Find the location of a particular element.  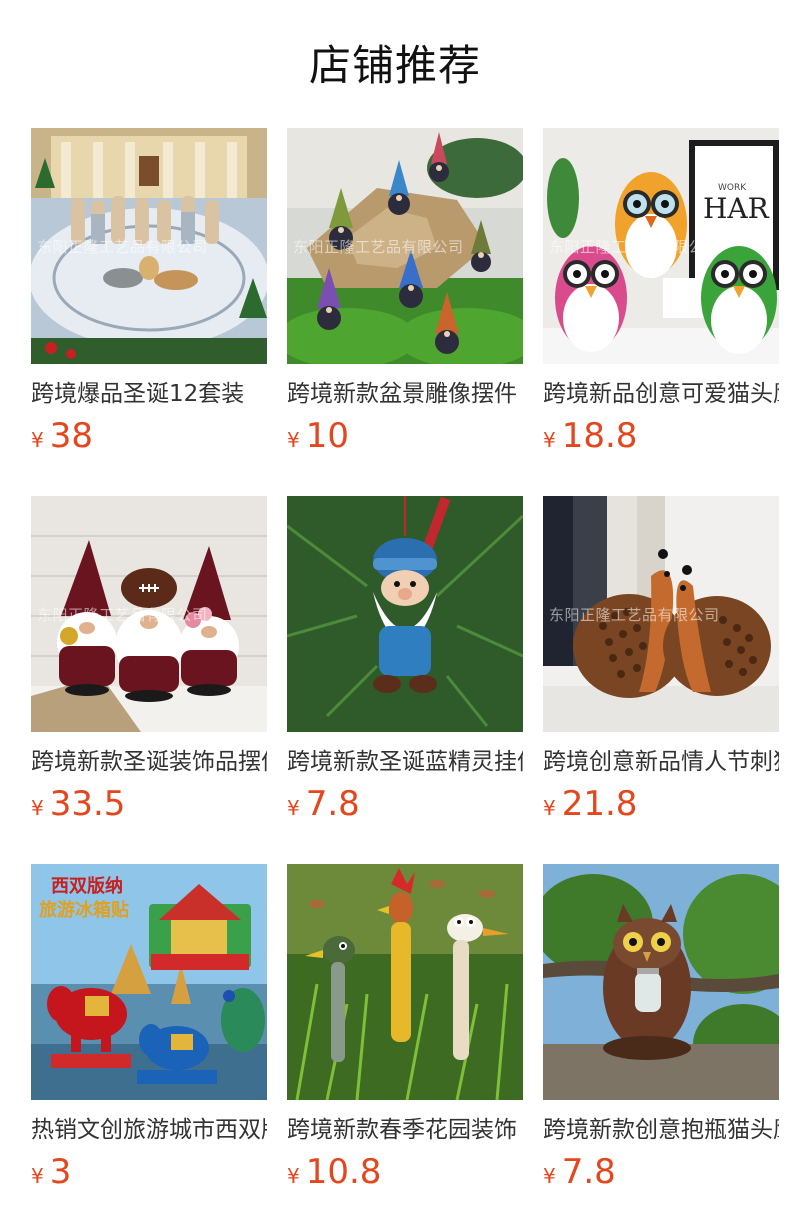

product-name: 热销文创旅游城市西双版纳 is located at coordinates (149, 1130).